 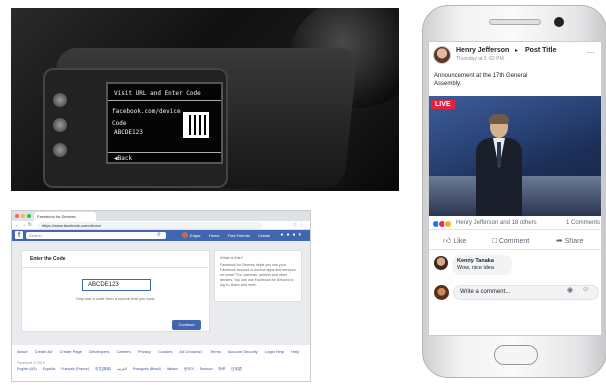 What do you see at coordinates (448, 224) in the screenshot?
I see `haha-reaction-icon` at bounding box center [448, 224].